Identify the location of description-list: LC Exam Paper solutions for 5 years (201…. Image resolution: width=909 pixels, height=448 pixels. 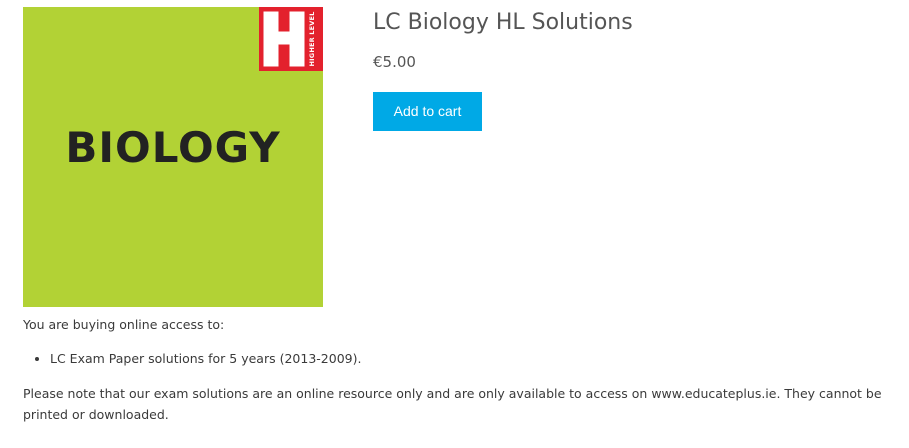
(458, 358).